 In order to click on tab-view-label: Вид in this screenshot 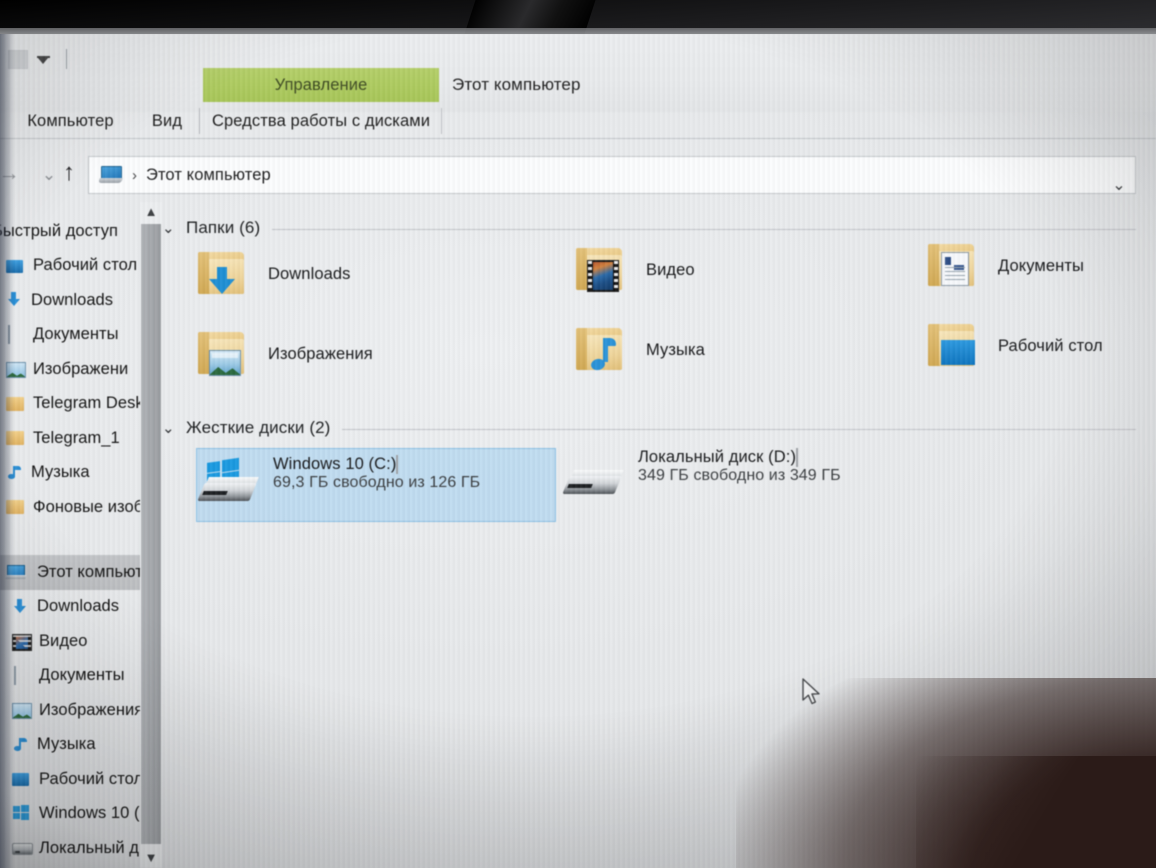, I will do `click(167, 120)`.